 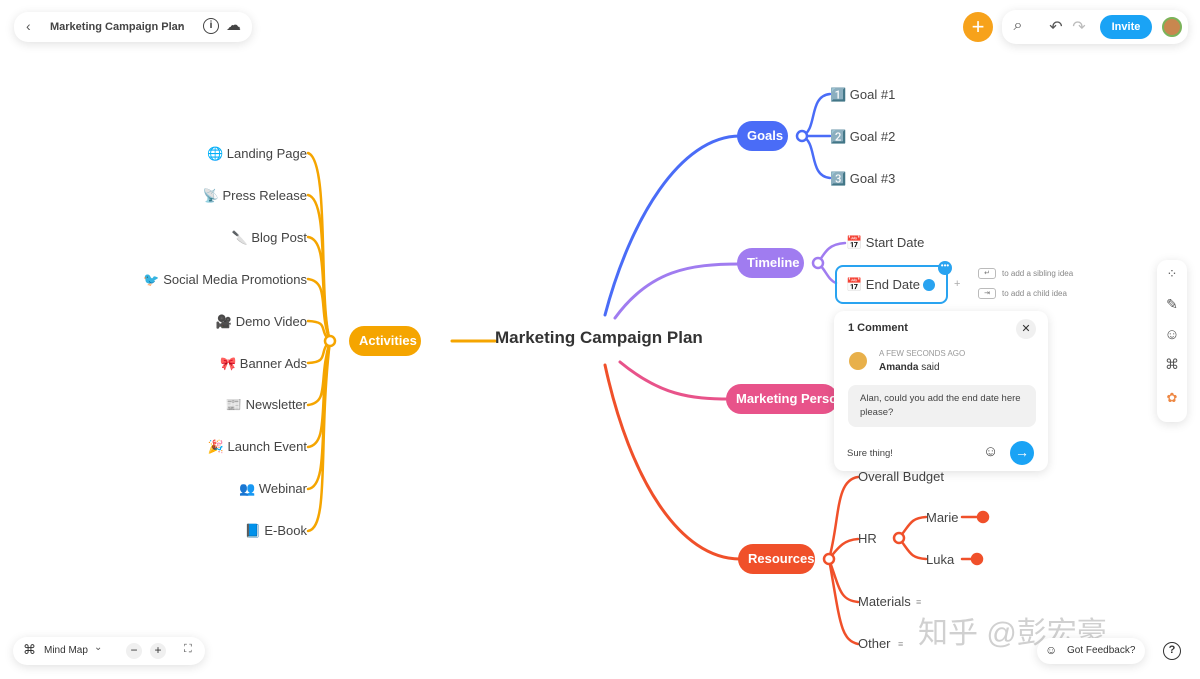 I want to click on sticker-icon: ☺, so click(x=1172, y=334).